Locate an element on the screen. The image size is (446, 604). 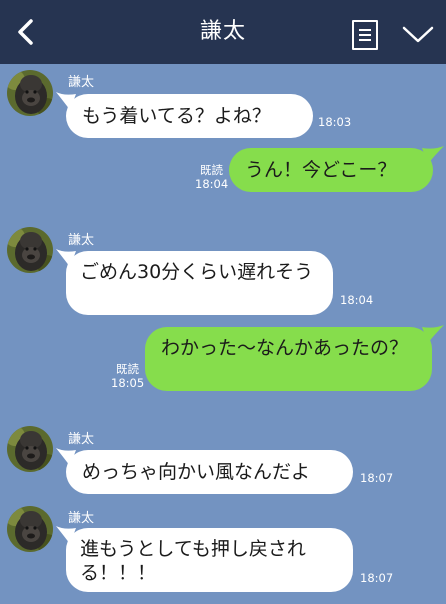
chat-header: 謙太 is located at coordinates (223, 32).